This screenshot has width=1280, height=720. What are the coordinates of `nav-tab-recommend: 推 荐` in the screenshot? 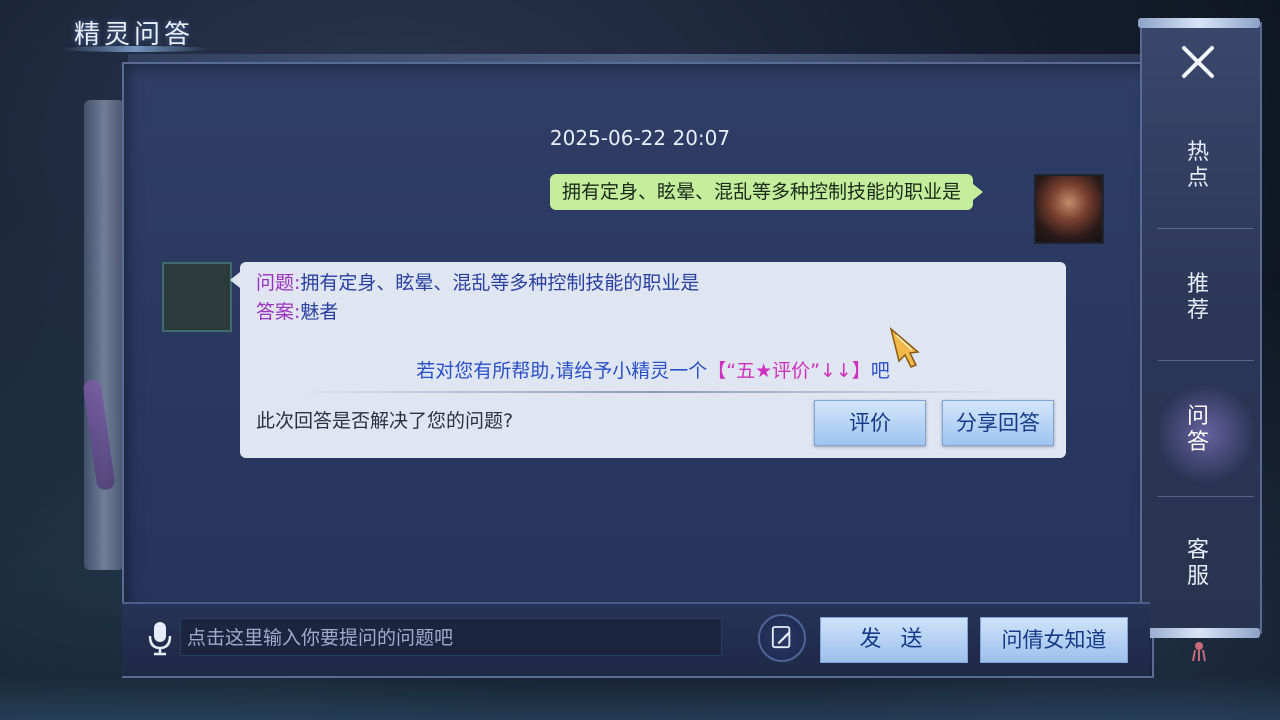 It's located at (1199, 298).